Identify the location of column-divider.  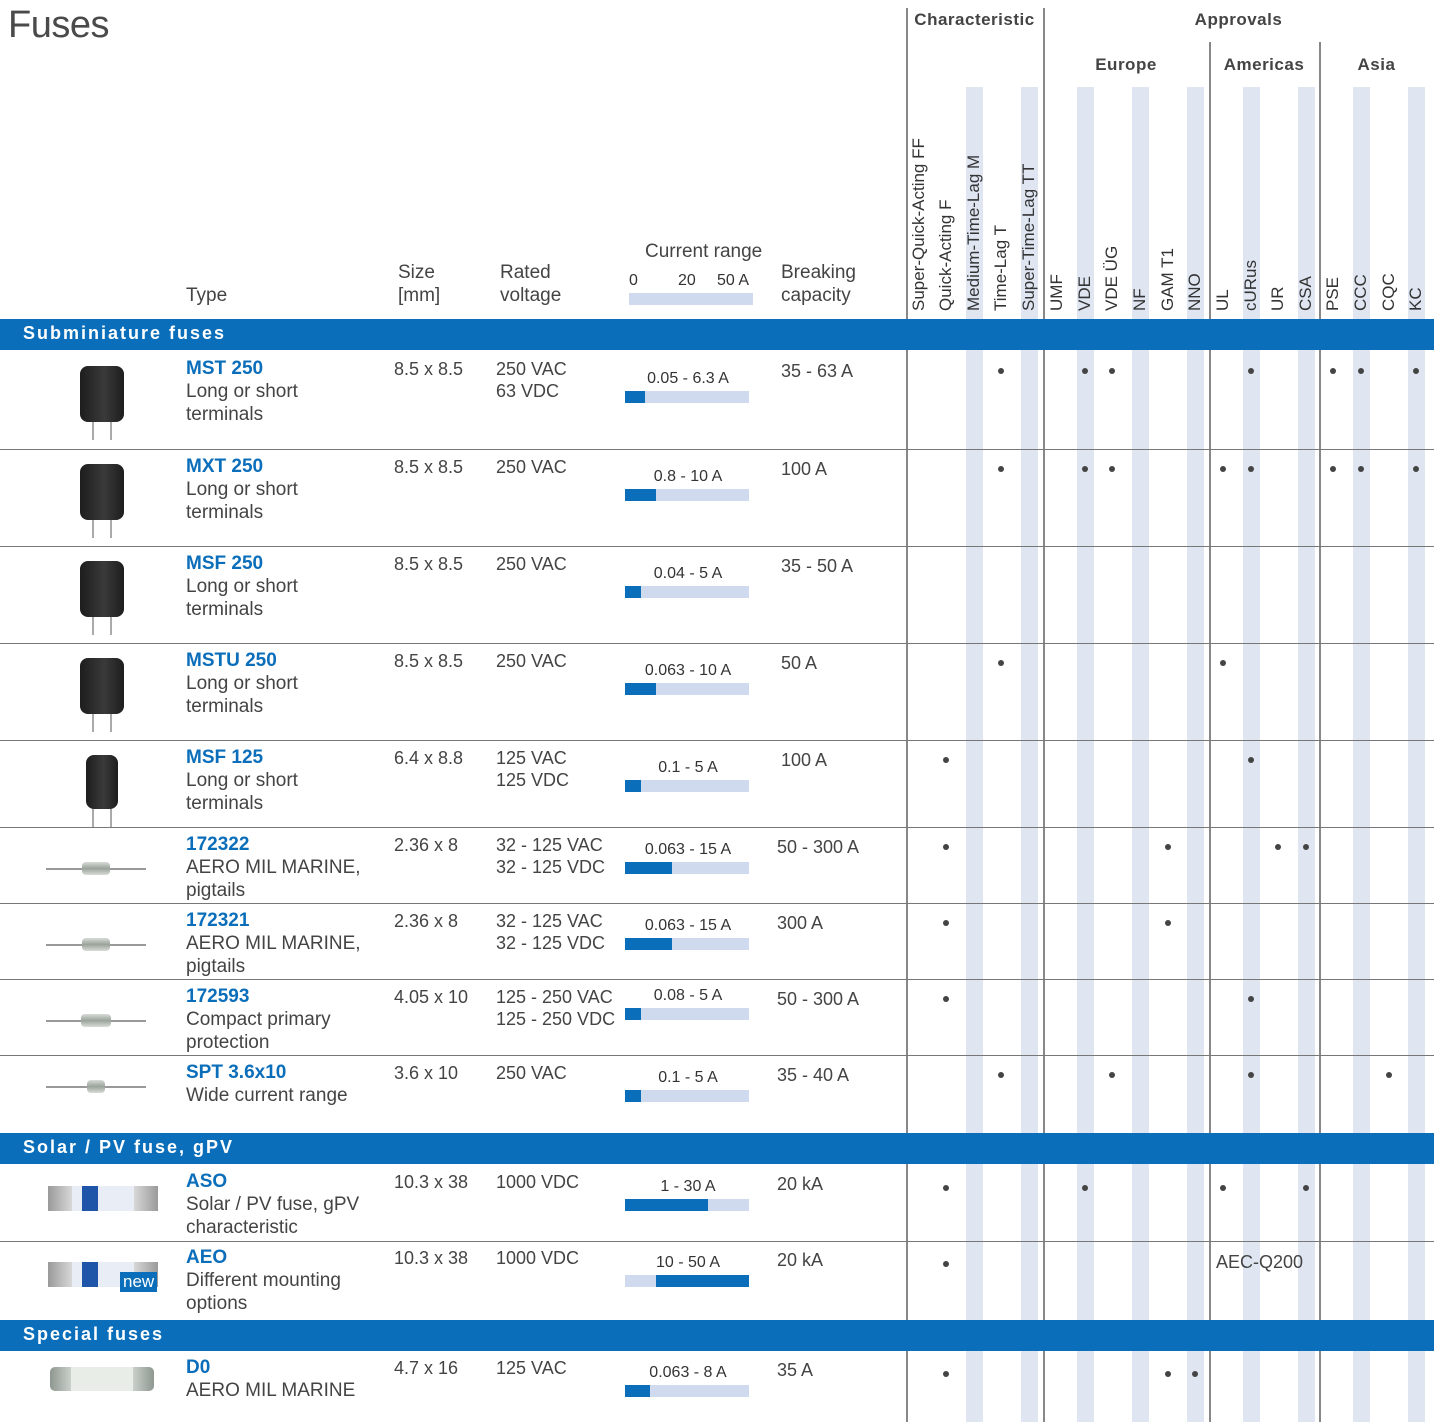
(907, 715).